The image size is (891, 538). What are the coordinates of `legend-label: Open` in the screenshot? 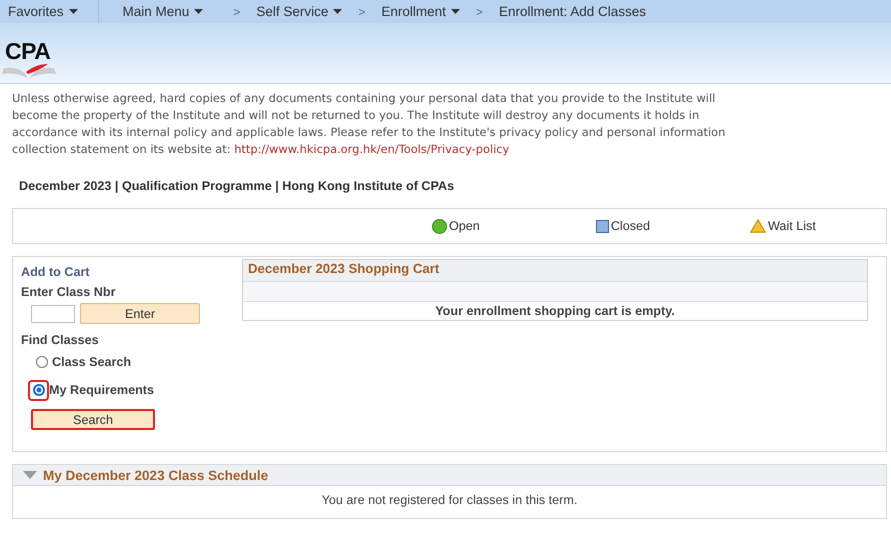 It's located at (464, 226).